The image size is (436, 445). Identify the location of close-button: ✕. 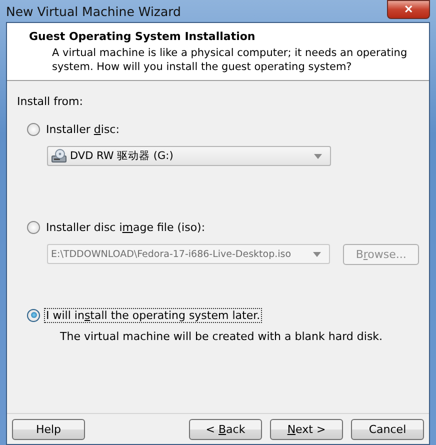
(408, 9).